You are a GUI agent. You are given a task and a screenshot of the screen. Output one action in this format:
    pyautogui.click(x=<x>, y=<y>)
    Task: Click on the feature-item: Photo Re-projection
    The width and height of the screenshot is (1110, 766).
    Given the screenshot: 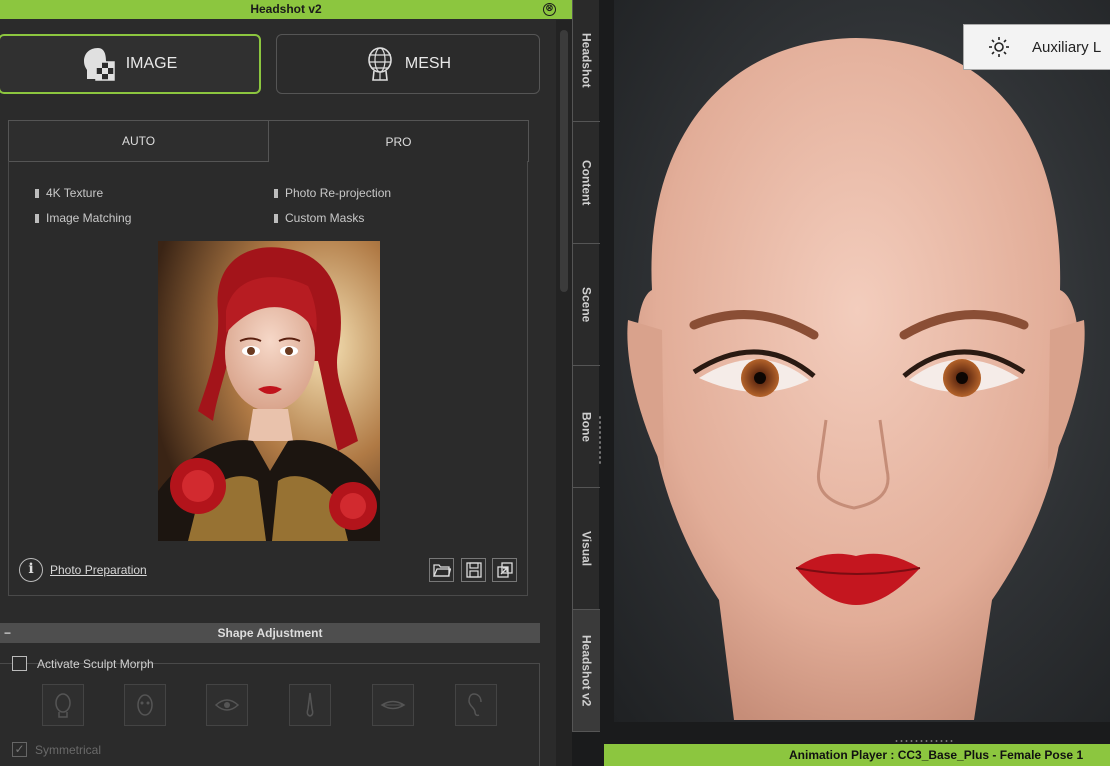 What is the action you would take?
    pyautogui.click(x=332, y=193)
    